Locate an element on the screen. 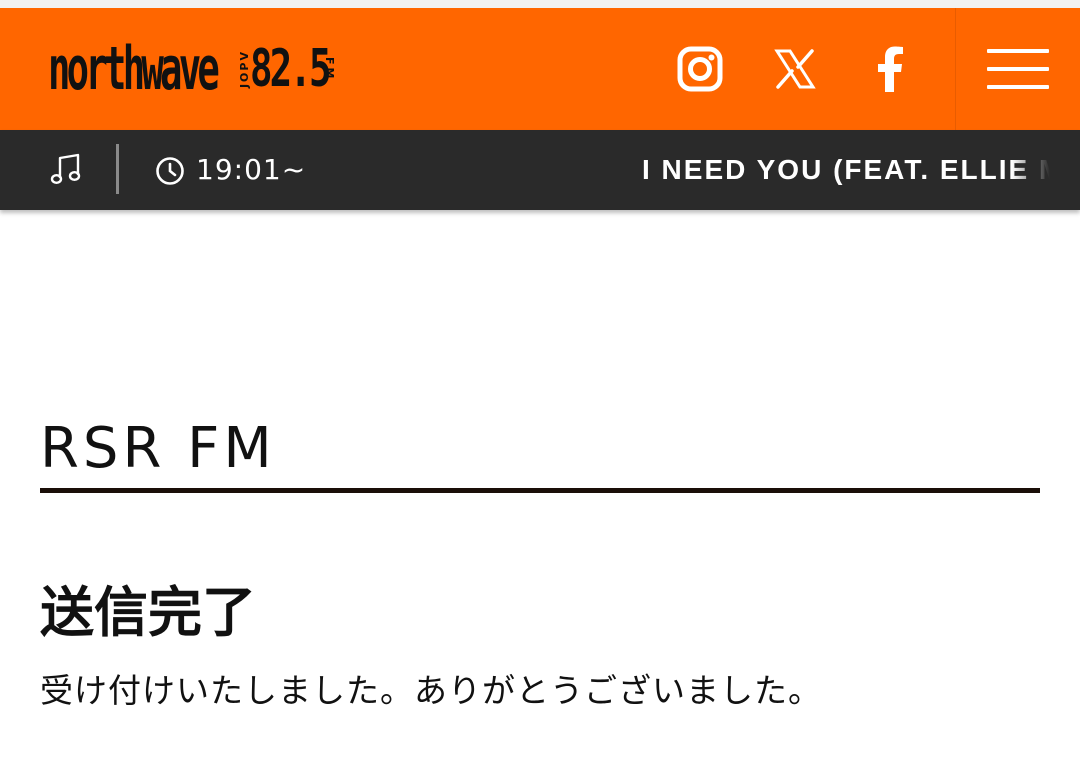 Image resolution: width=1080 pixels, height=776 pixels. station-logo: northwave JOPV 82.5 FM is located at coordinates (192, 69).